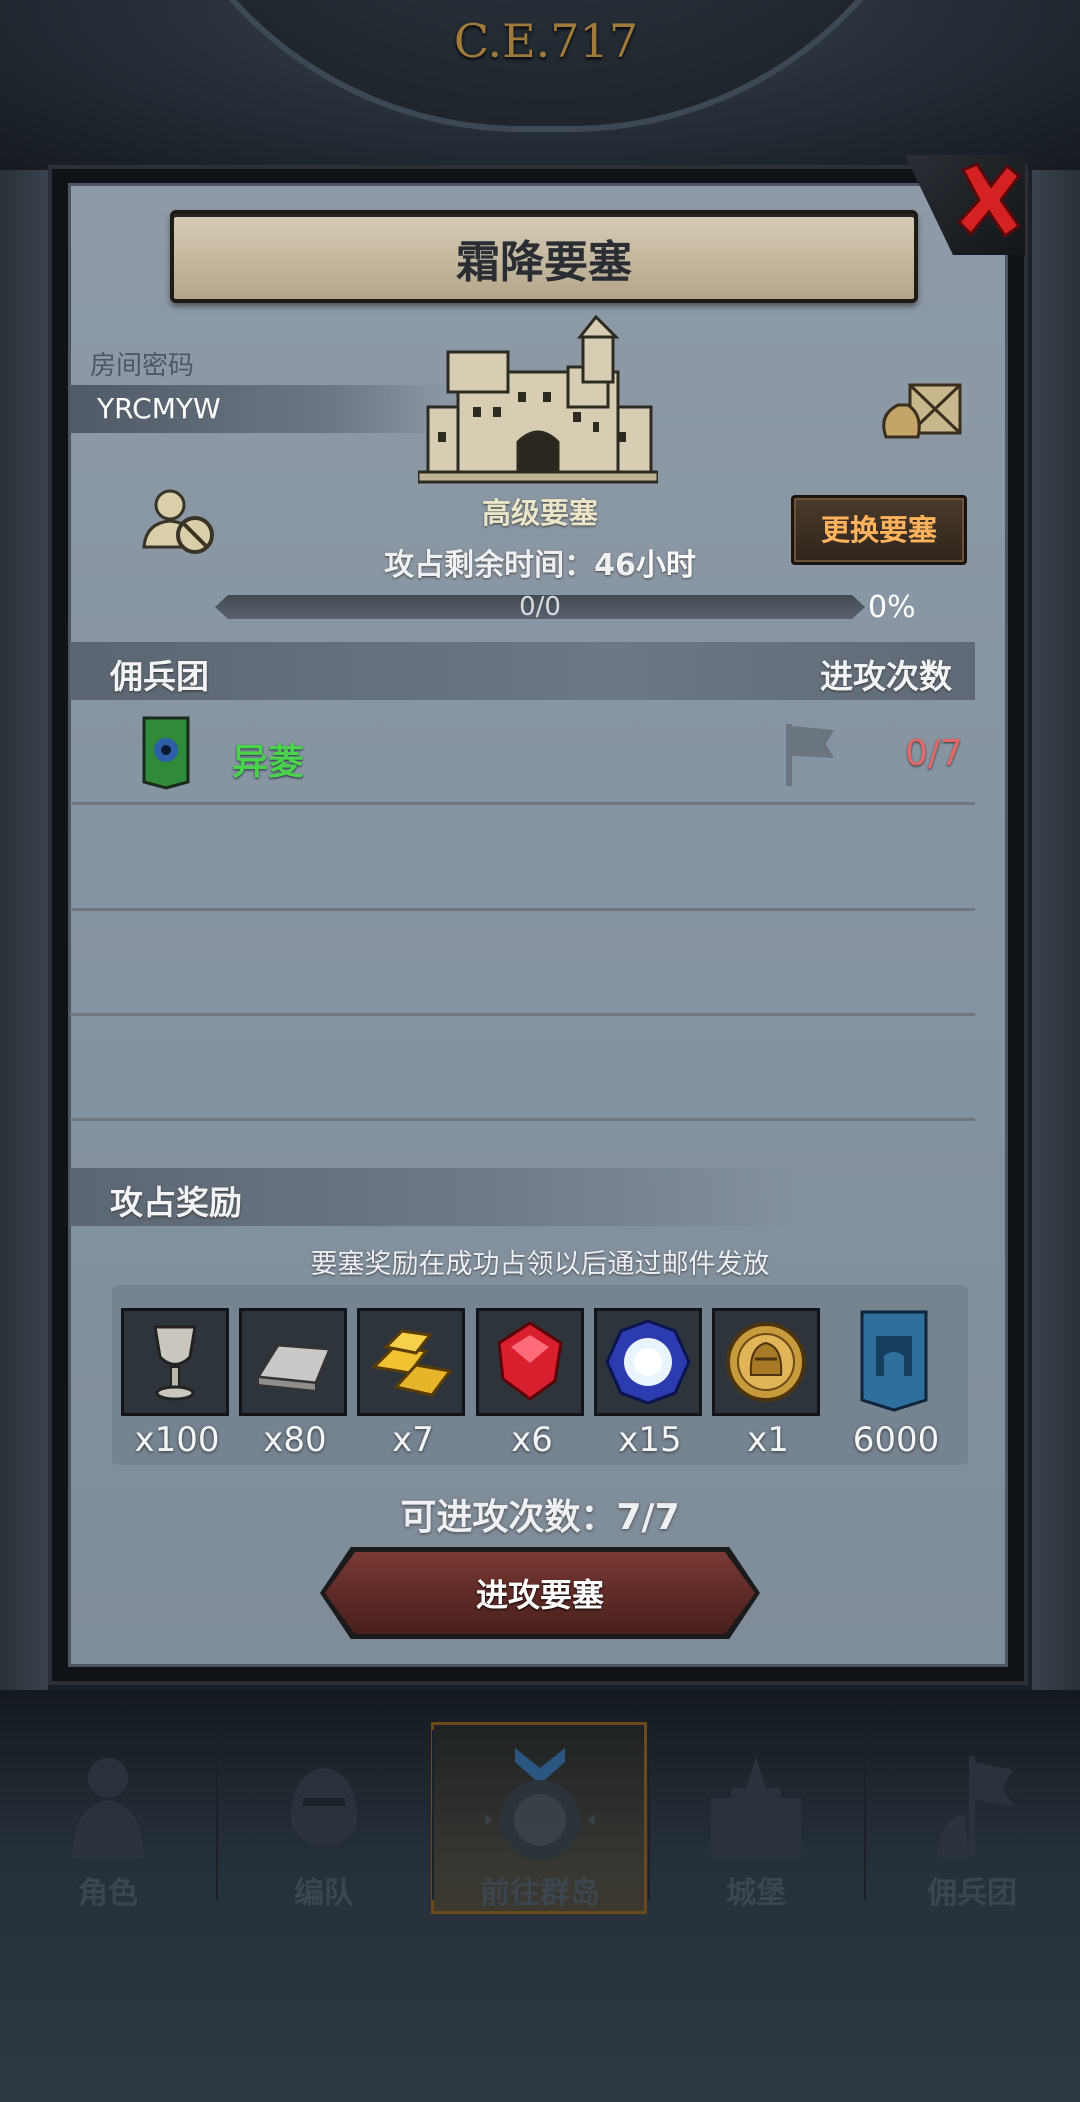 The image size is (1080, 2102). I want to click on mercenary-banner-icon, so click(166, 753).